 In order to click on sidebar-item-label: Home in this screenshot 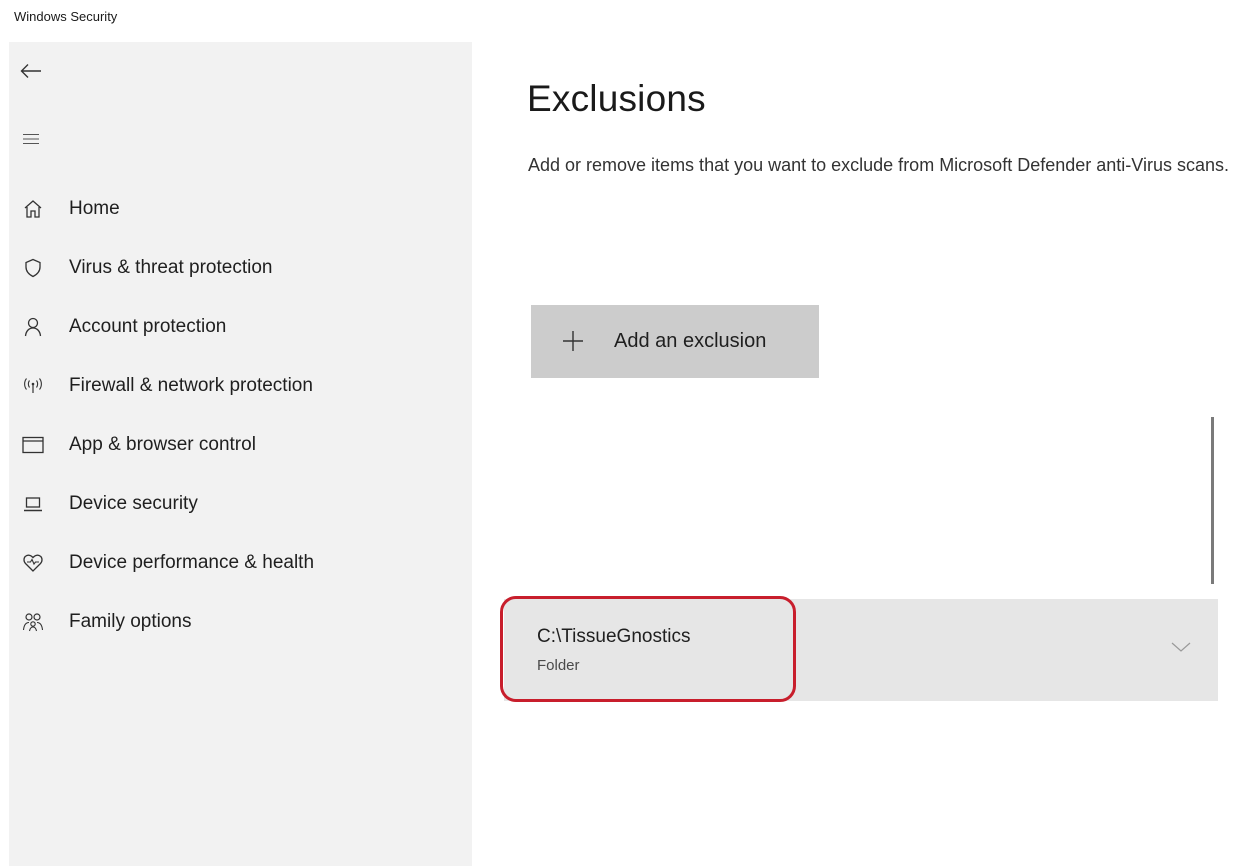, I will do `click(94, 208)`.